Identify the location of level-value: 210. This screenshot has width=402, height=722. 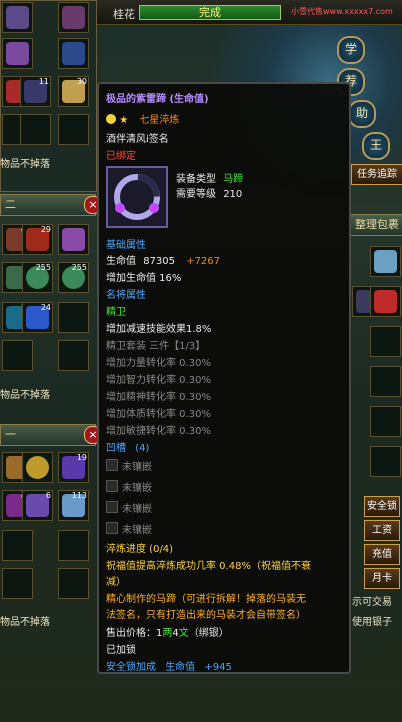
(233, 194).